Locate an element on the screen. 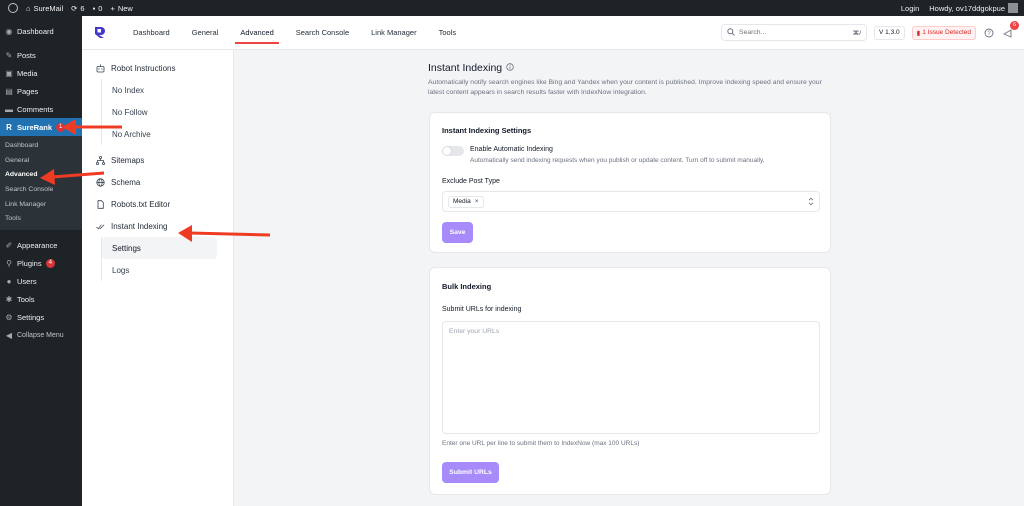  submenu-dashboard: Dashboard is located at coordinates (41, 146).